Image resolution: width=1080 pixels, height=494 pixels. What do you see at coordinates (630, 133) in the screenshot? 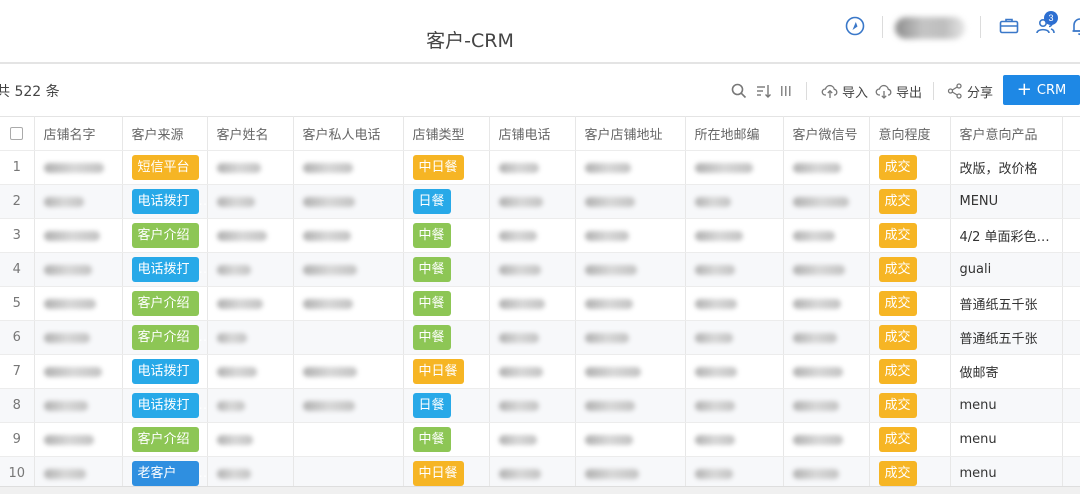
I see `column-header: 客户店铺地址` at bounding box center [630, 133].